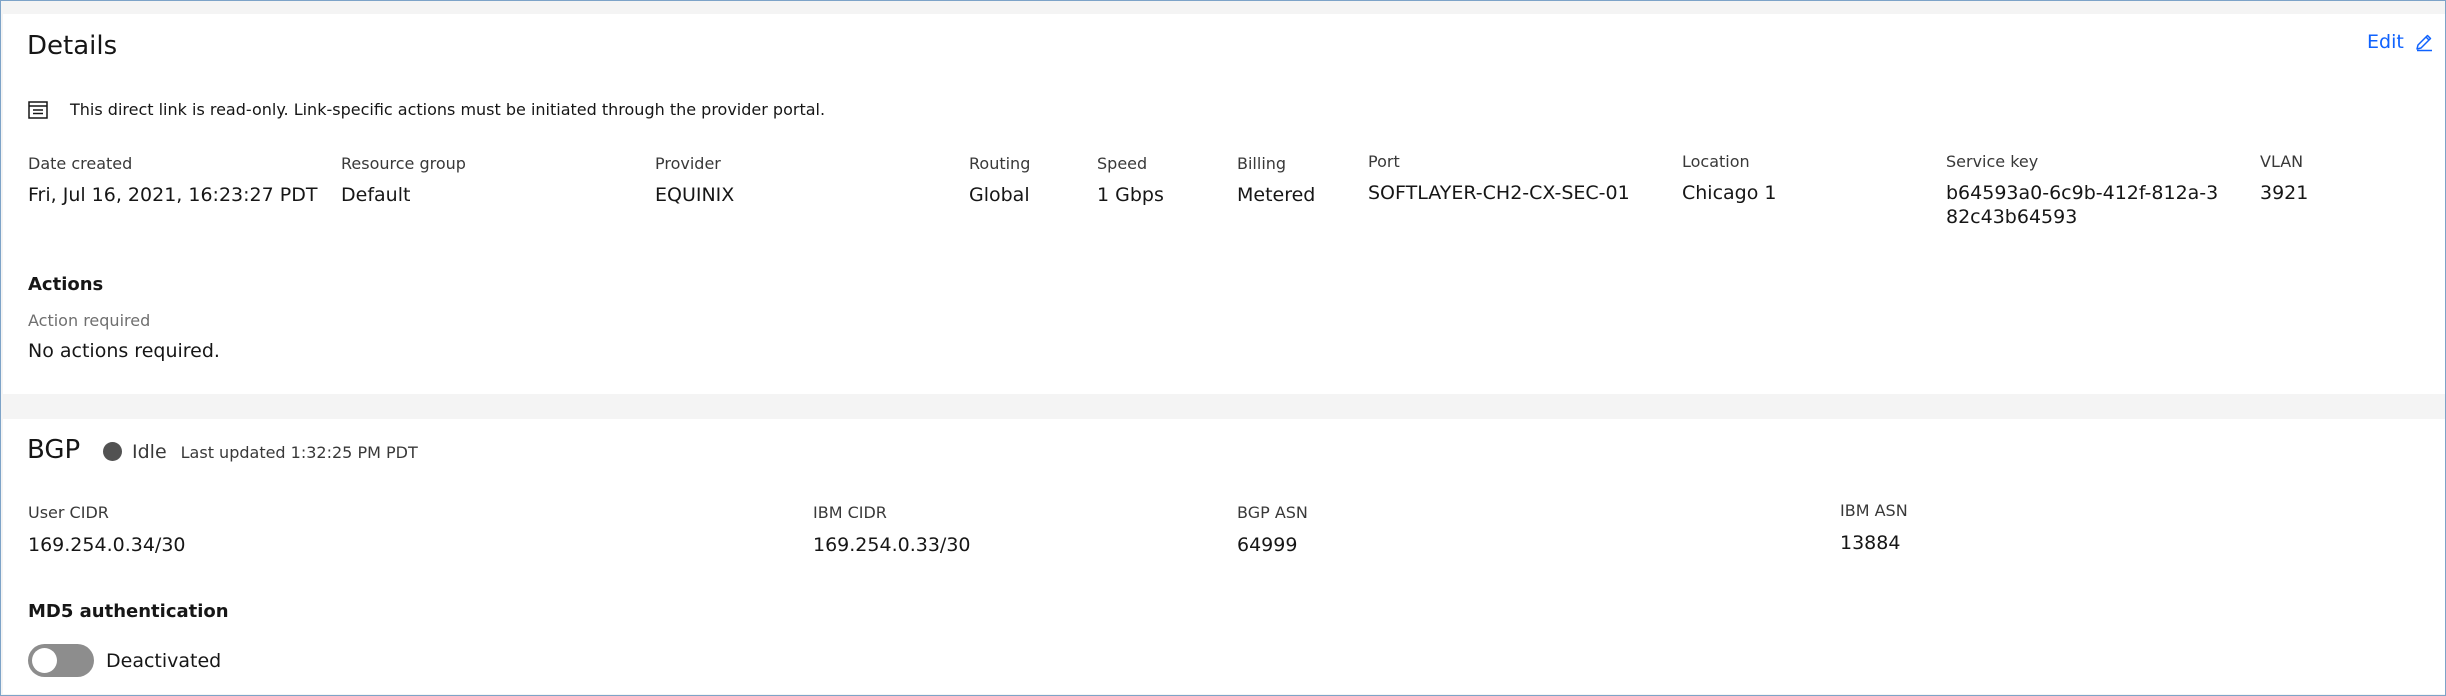  I want to click on resource-group-value: Default, so click(376, 195).